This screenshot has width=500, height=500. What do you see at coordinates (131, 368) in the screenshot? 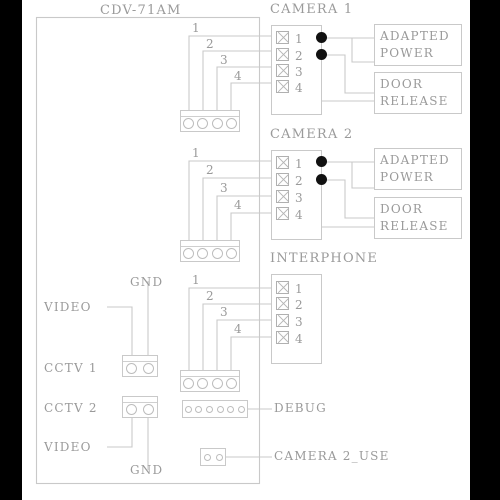
I see `cctv-1-pin-video` at bounding box center [131, 368].